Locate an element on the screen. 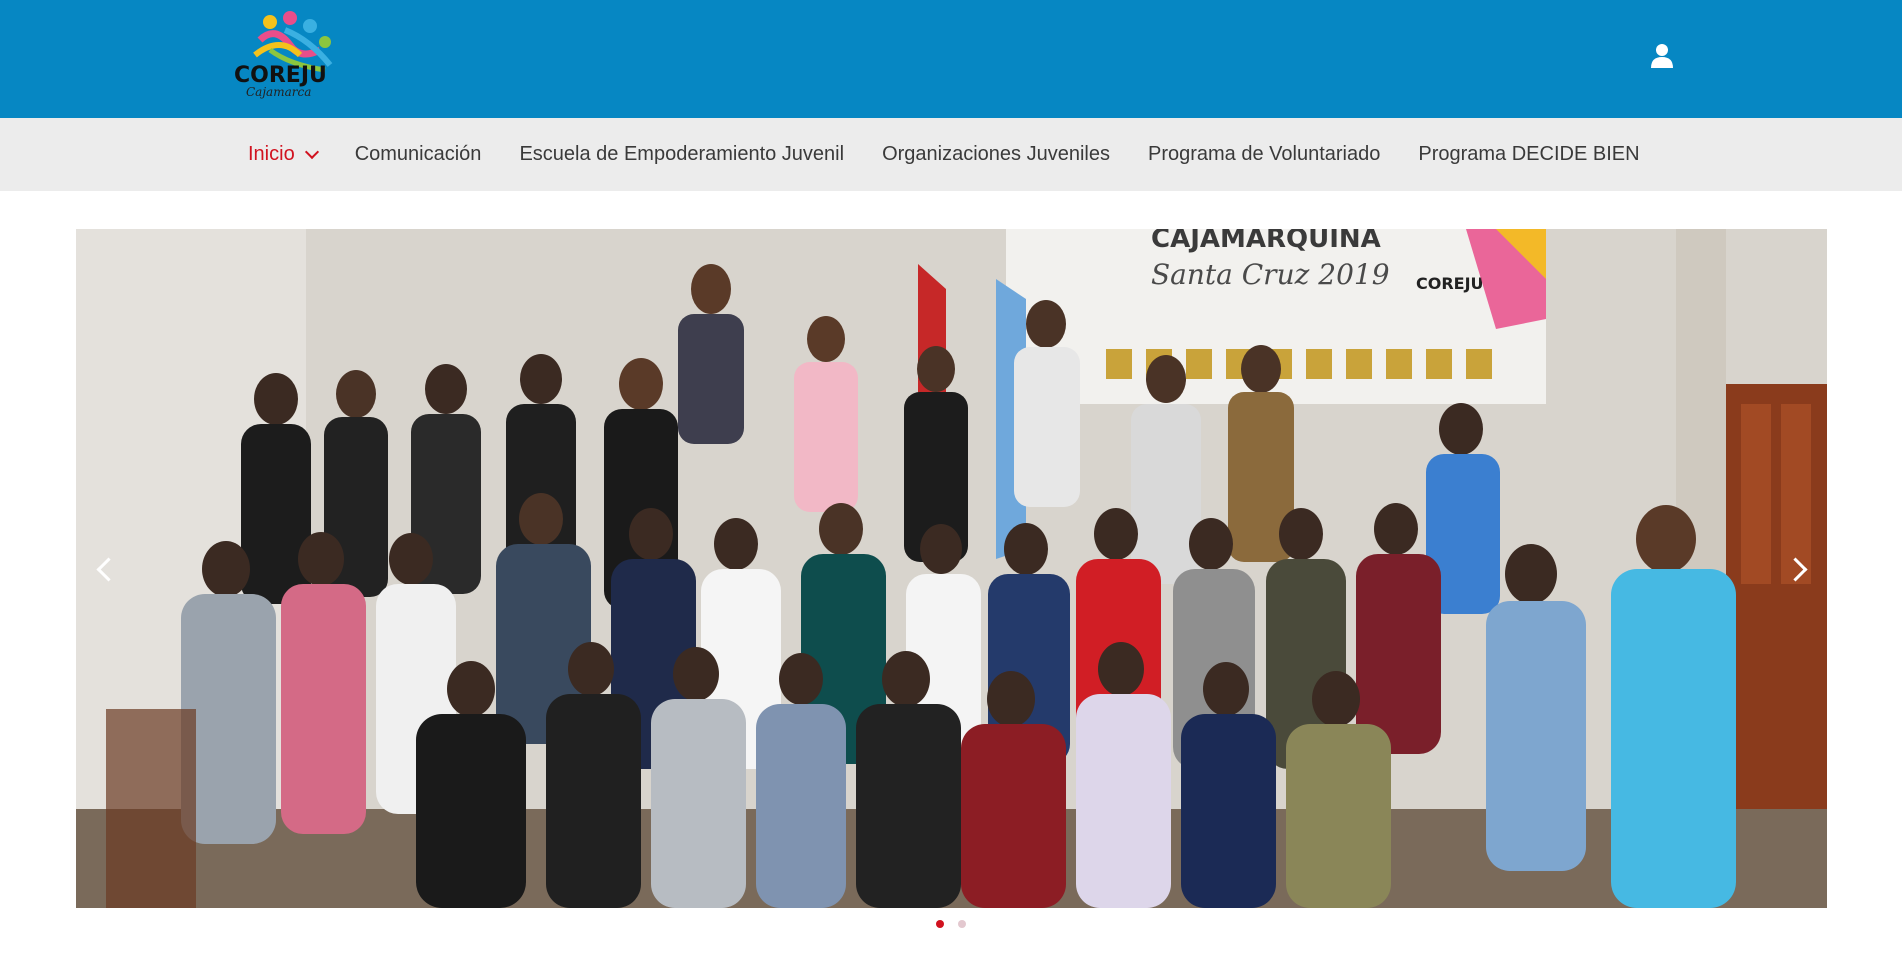 This screenshot has height=954, width=1902. slider-pagination is located at coordinates (951, 924).